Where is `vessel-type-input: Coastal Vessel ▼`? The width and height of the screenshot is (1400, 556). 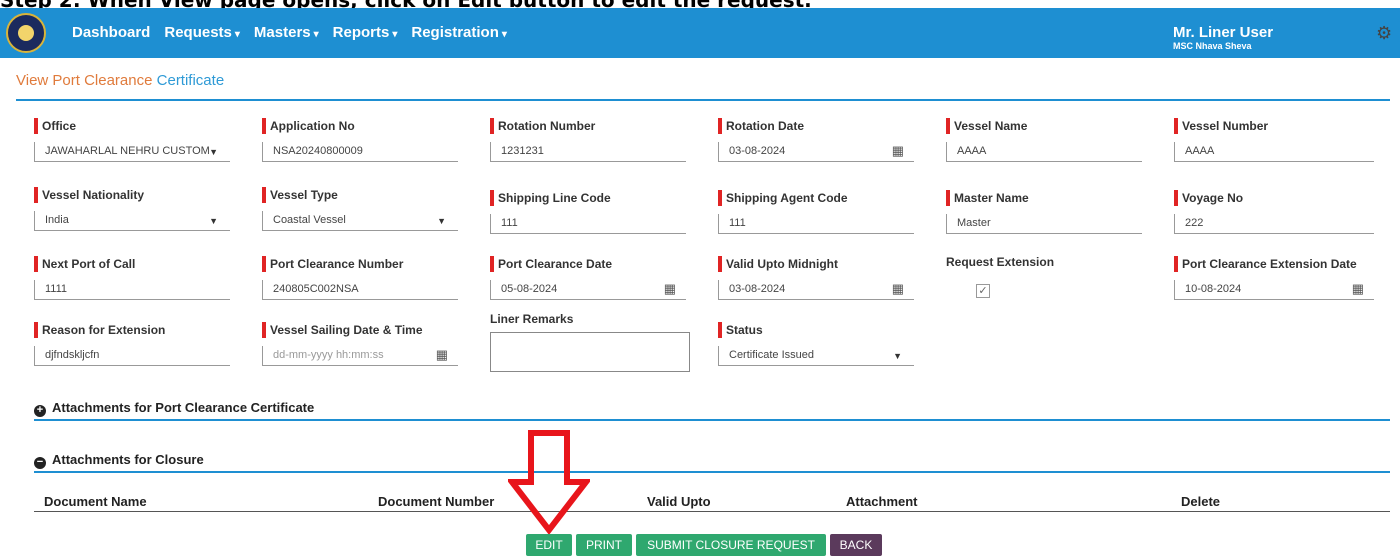 vessel-type-input: Coastal Vessel ▼ is located at coordinates (360, 221).